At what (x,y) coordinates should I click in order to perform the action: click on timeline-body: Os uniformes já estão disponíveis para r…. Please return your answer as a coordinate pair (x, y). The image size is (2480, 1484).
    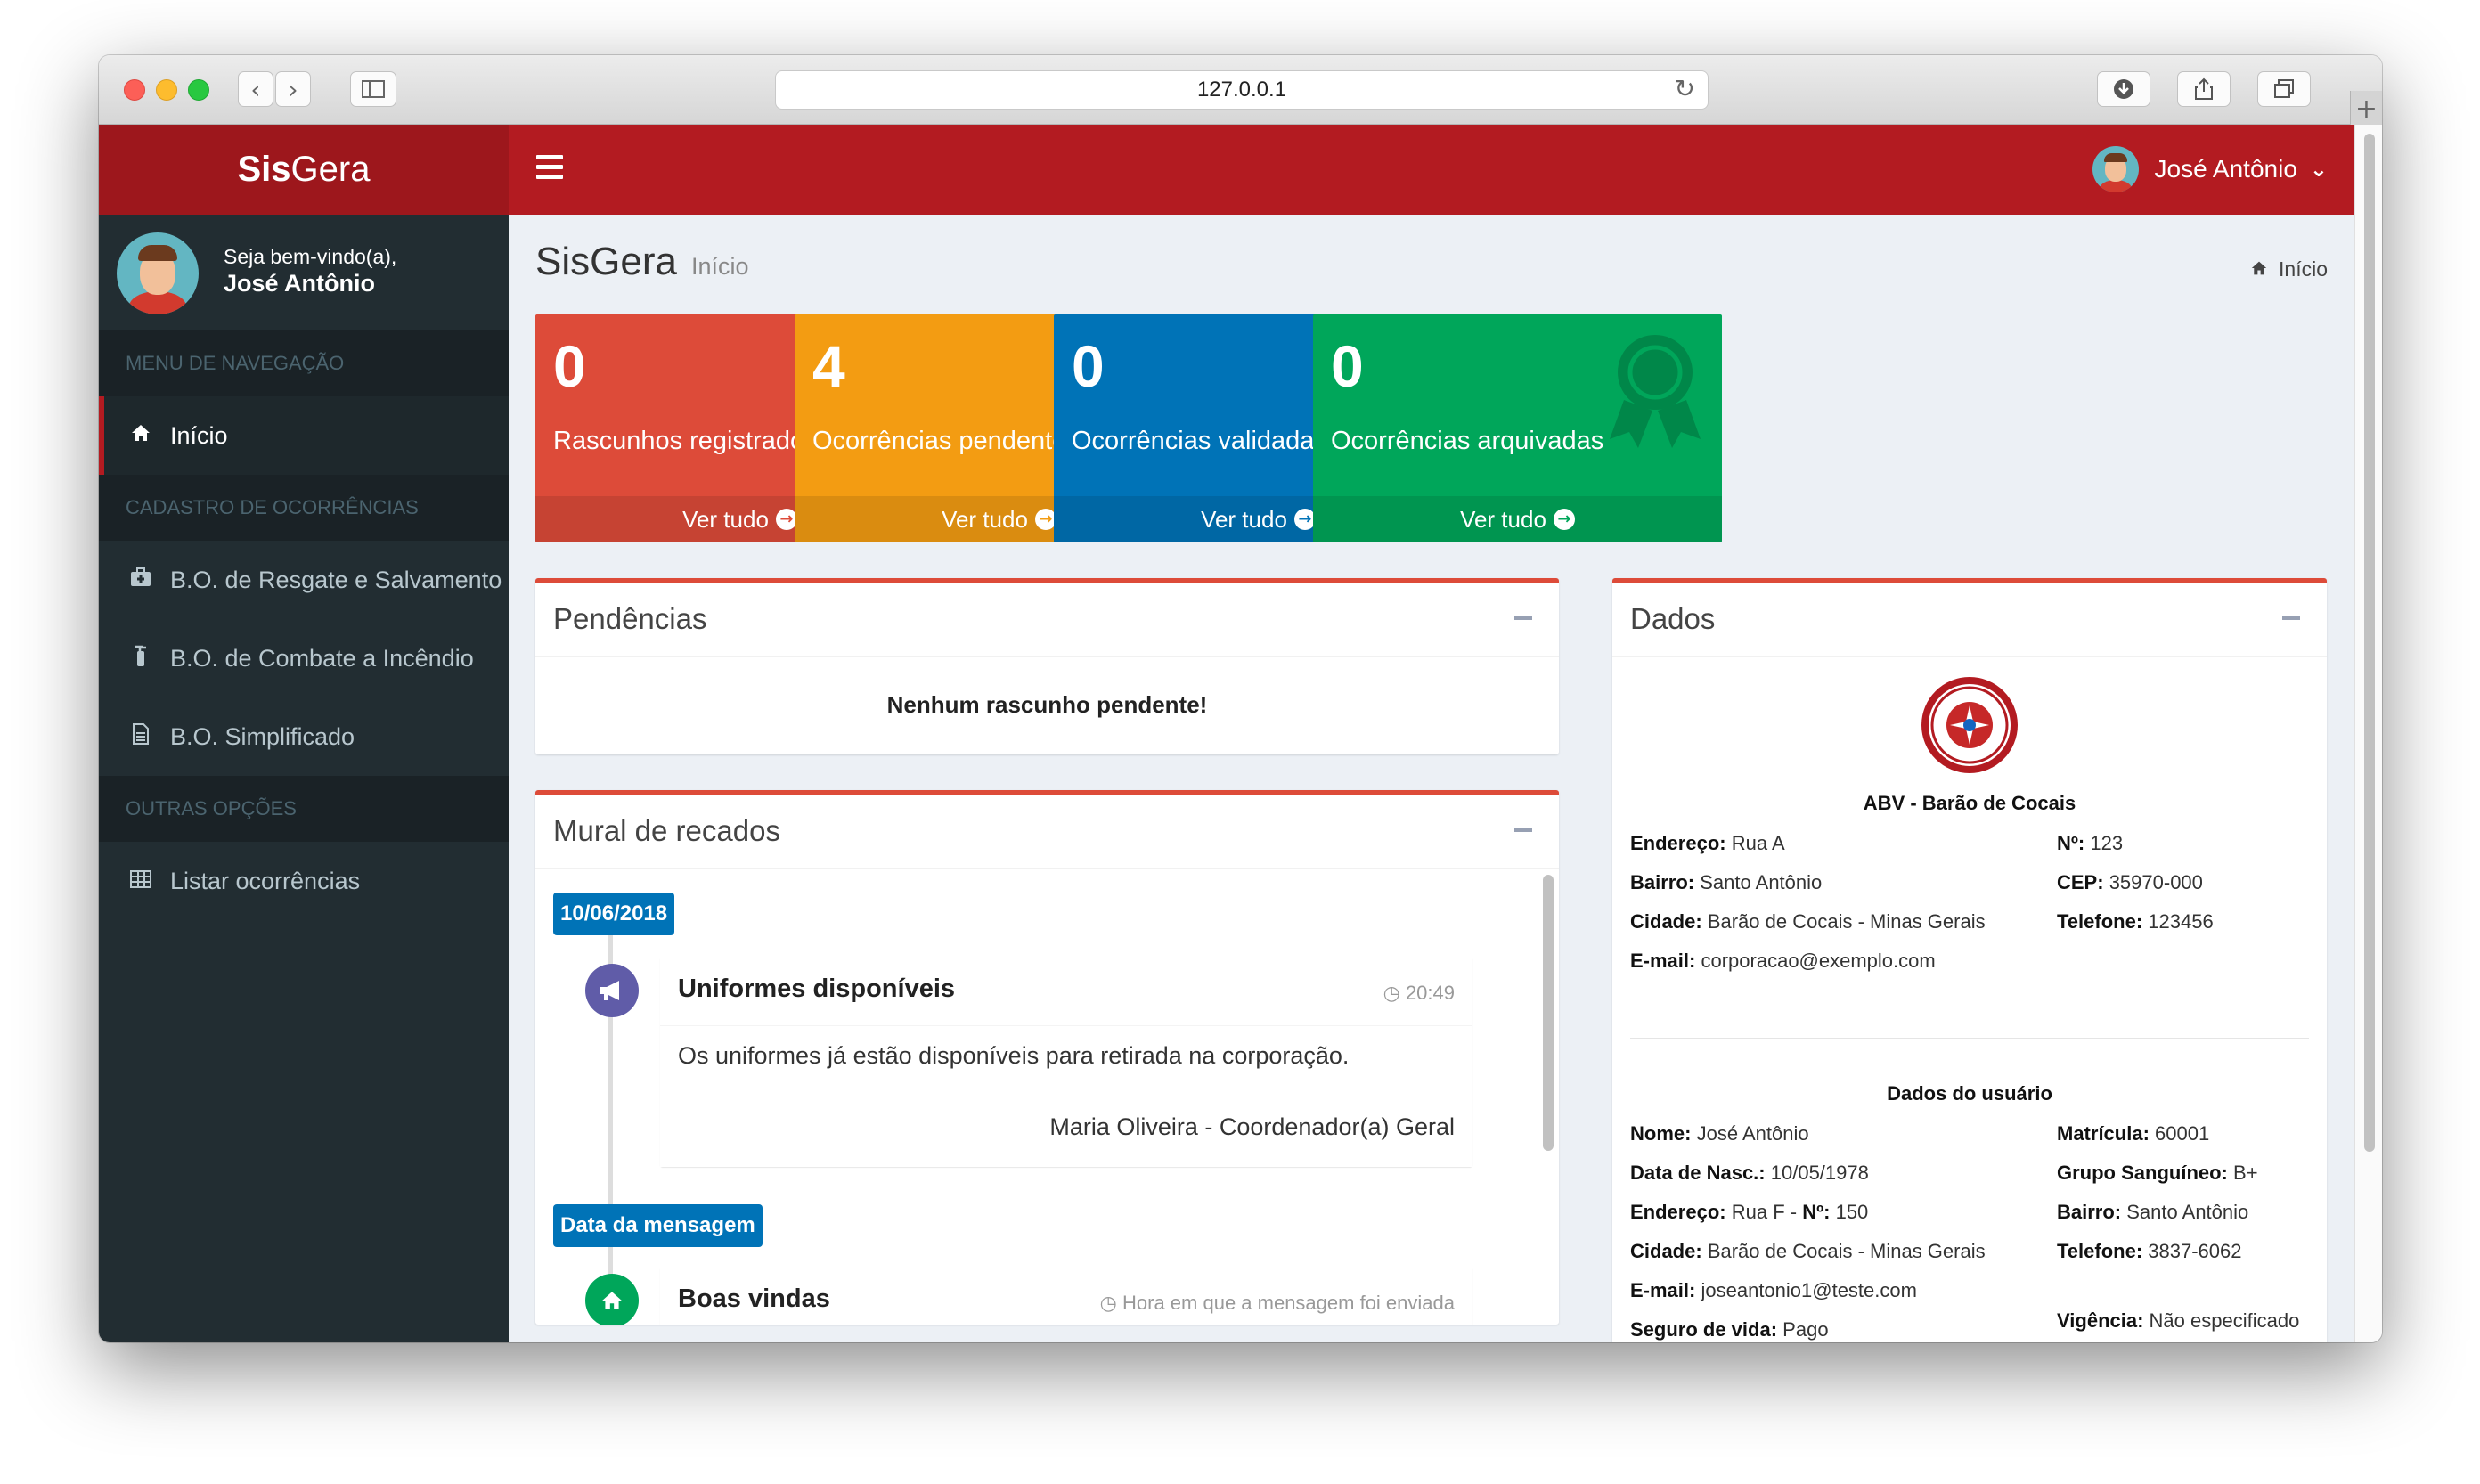
    Looking at the image, I should click on (1066, 1097).